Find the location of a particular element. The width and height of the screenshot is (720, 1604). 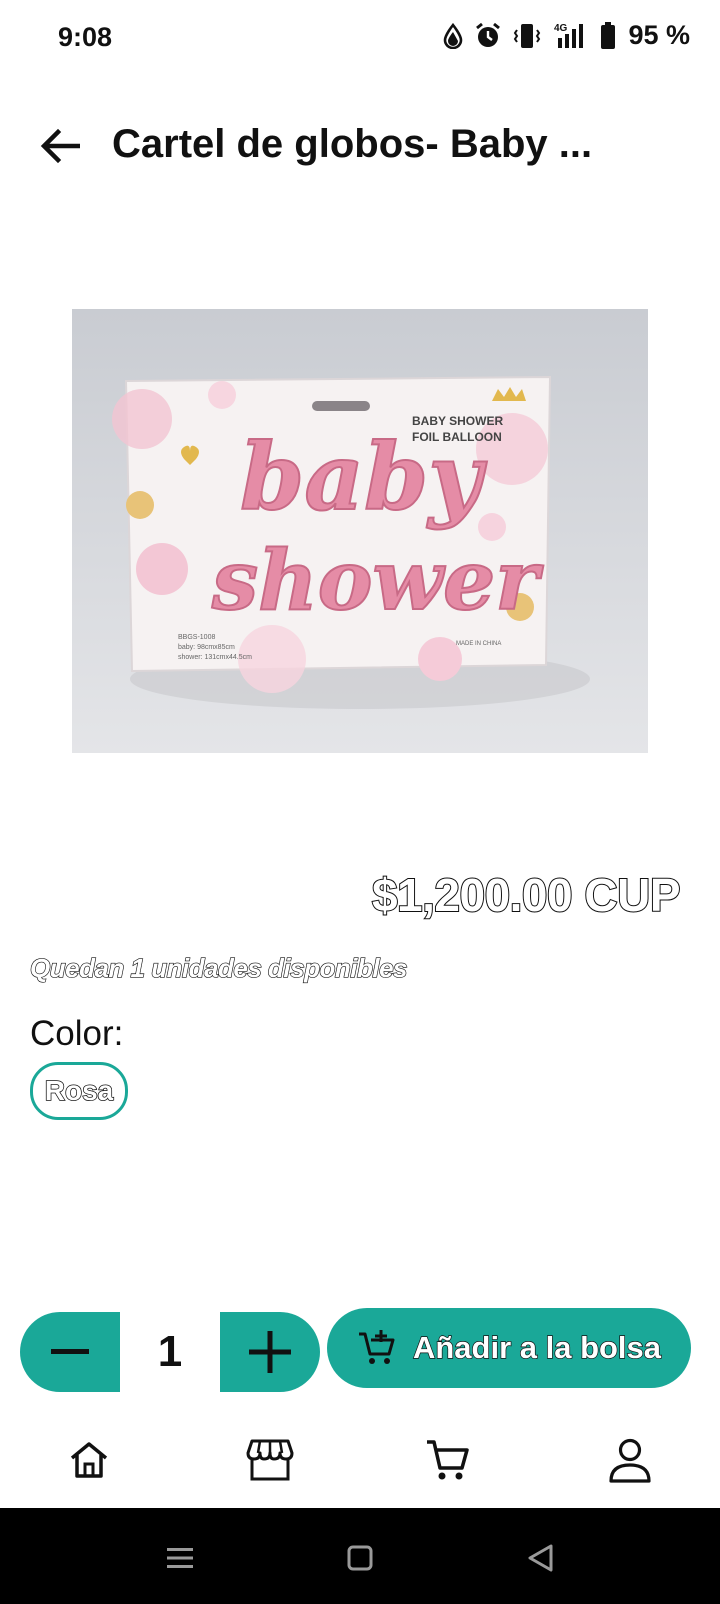

color-option-rosa: Rosa is located at coordinates (79, 1091).